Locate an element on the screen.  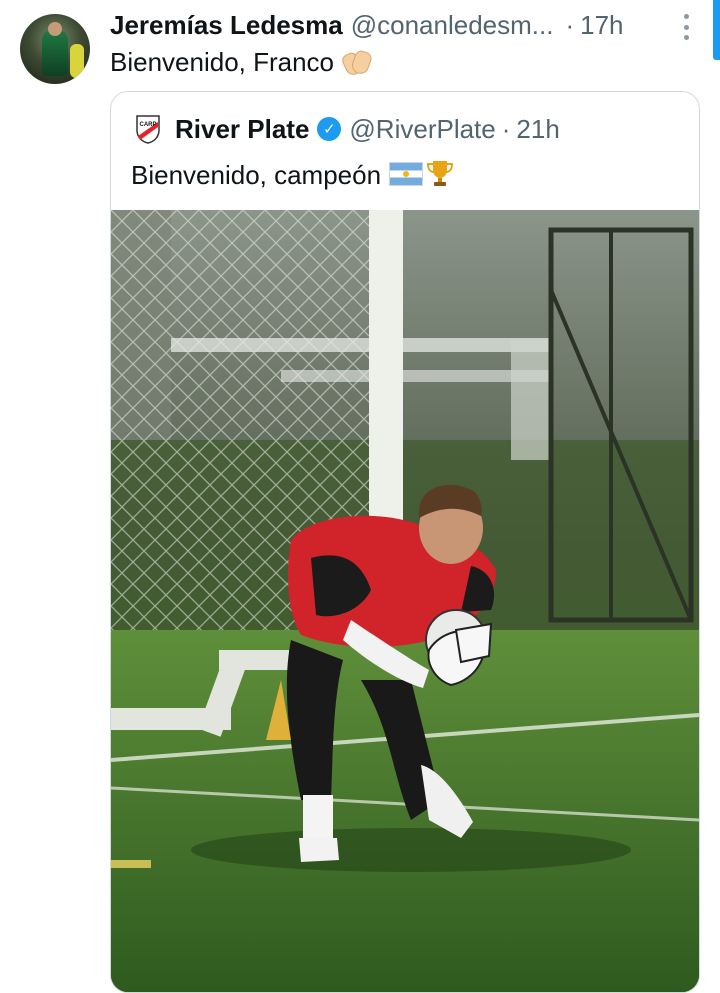
tweet-text-content: Bienvenido, Franco is located at coordinates (222, 62).